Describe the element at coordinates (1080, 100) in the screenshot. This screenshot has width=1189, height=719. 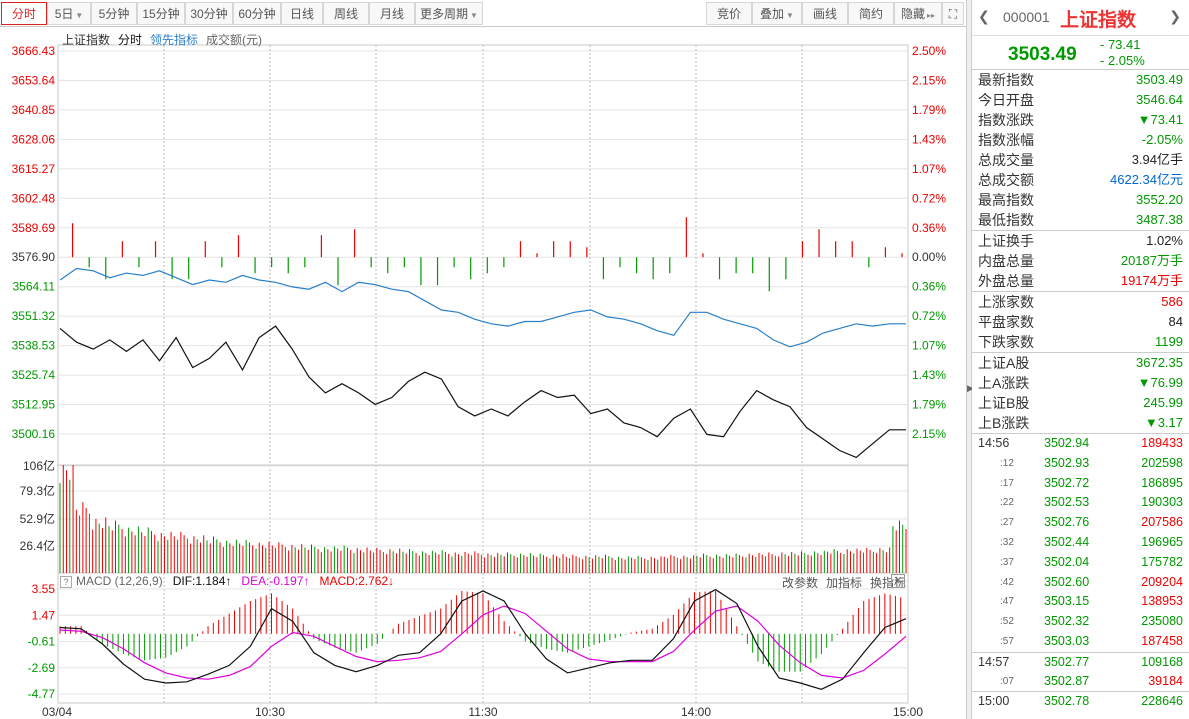
I see `stat-row: 今日开盘 3546.64` at that location.